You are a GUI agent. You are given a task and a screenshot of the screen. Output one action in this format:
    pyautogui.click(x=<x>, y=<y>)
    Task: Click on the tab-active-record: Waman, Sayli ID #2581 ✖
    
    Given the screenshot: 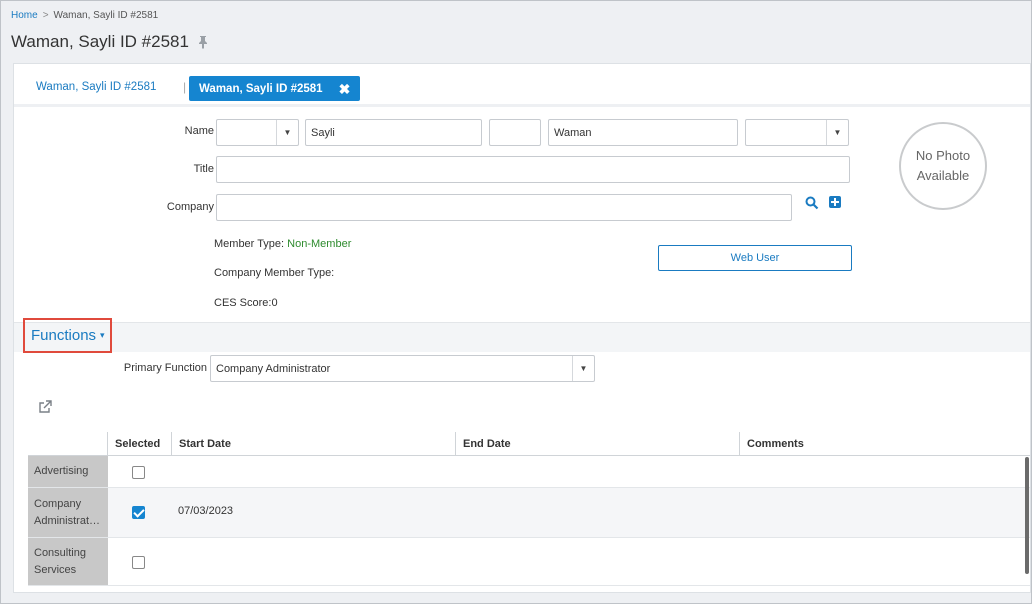 What is the action you would take?
    pyautogui.click(x=275, y=88)
    